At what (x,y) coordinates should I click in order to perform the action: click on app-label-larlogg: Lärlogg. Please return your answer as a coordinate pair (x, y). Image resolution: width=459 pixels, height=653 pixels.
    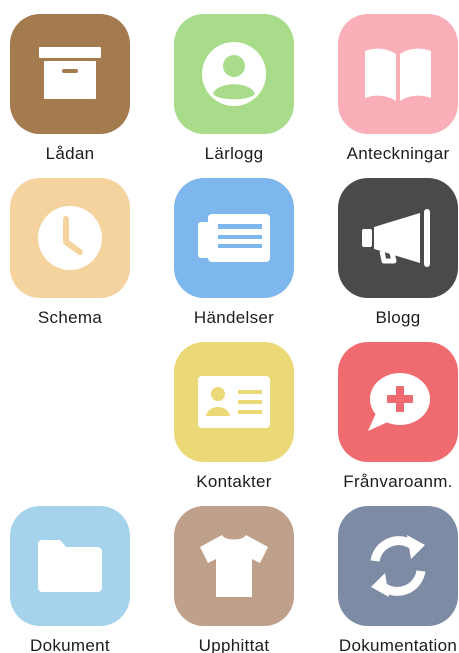
    Looking at the image, I should click on (234, 153).